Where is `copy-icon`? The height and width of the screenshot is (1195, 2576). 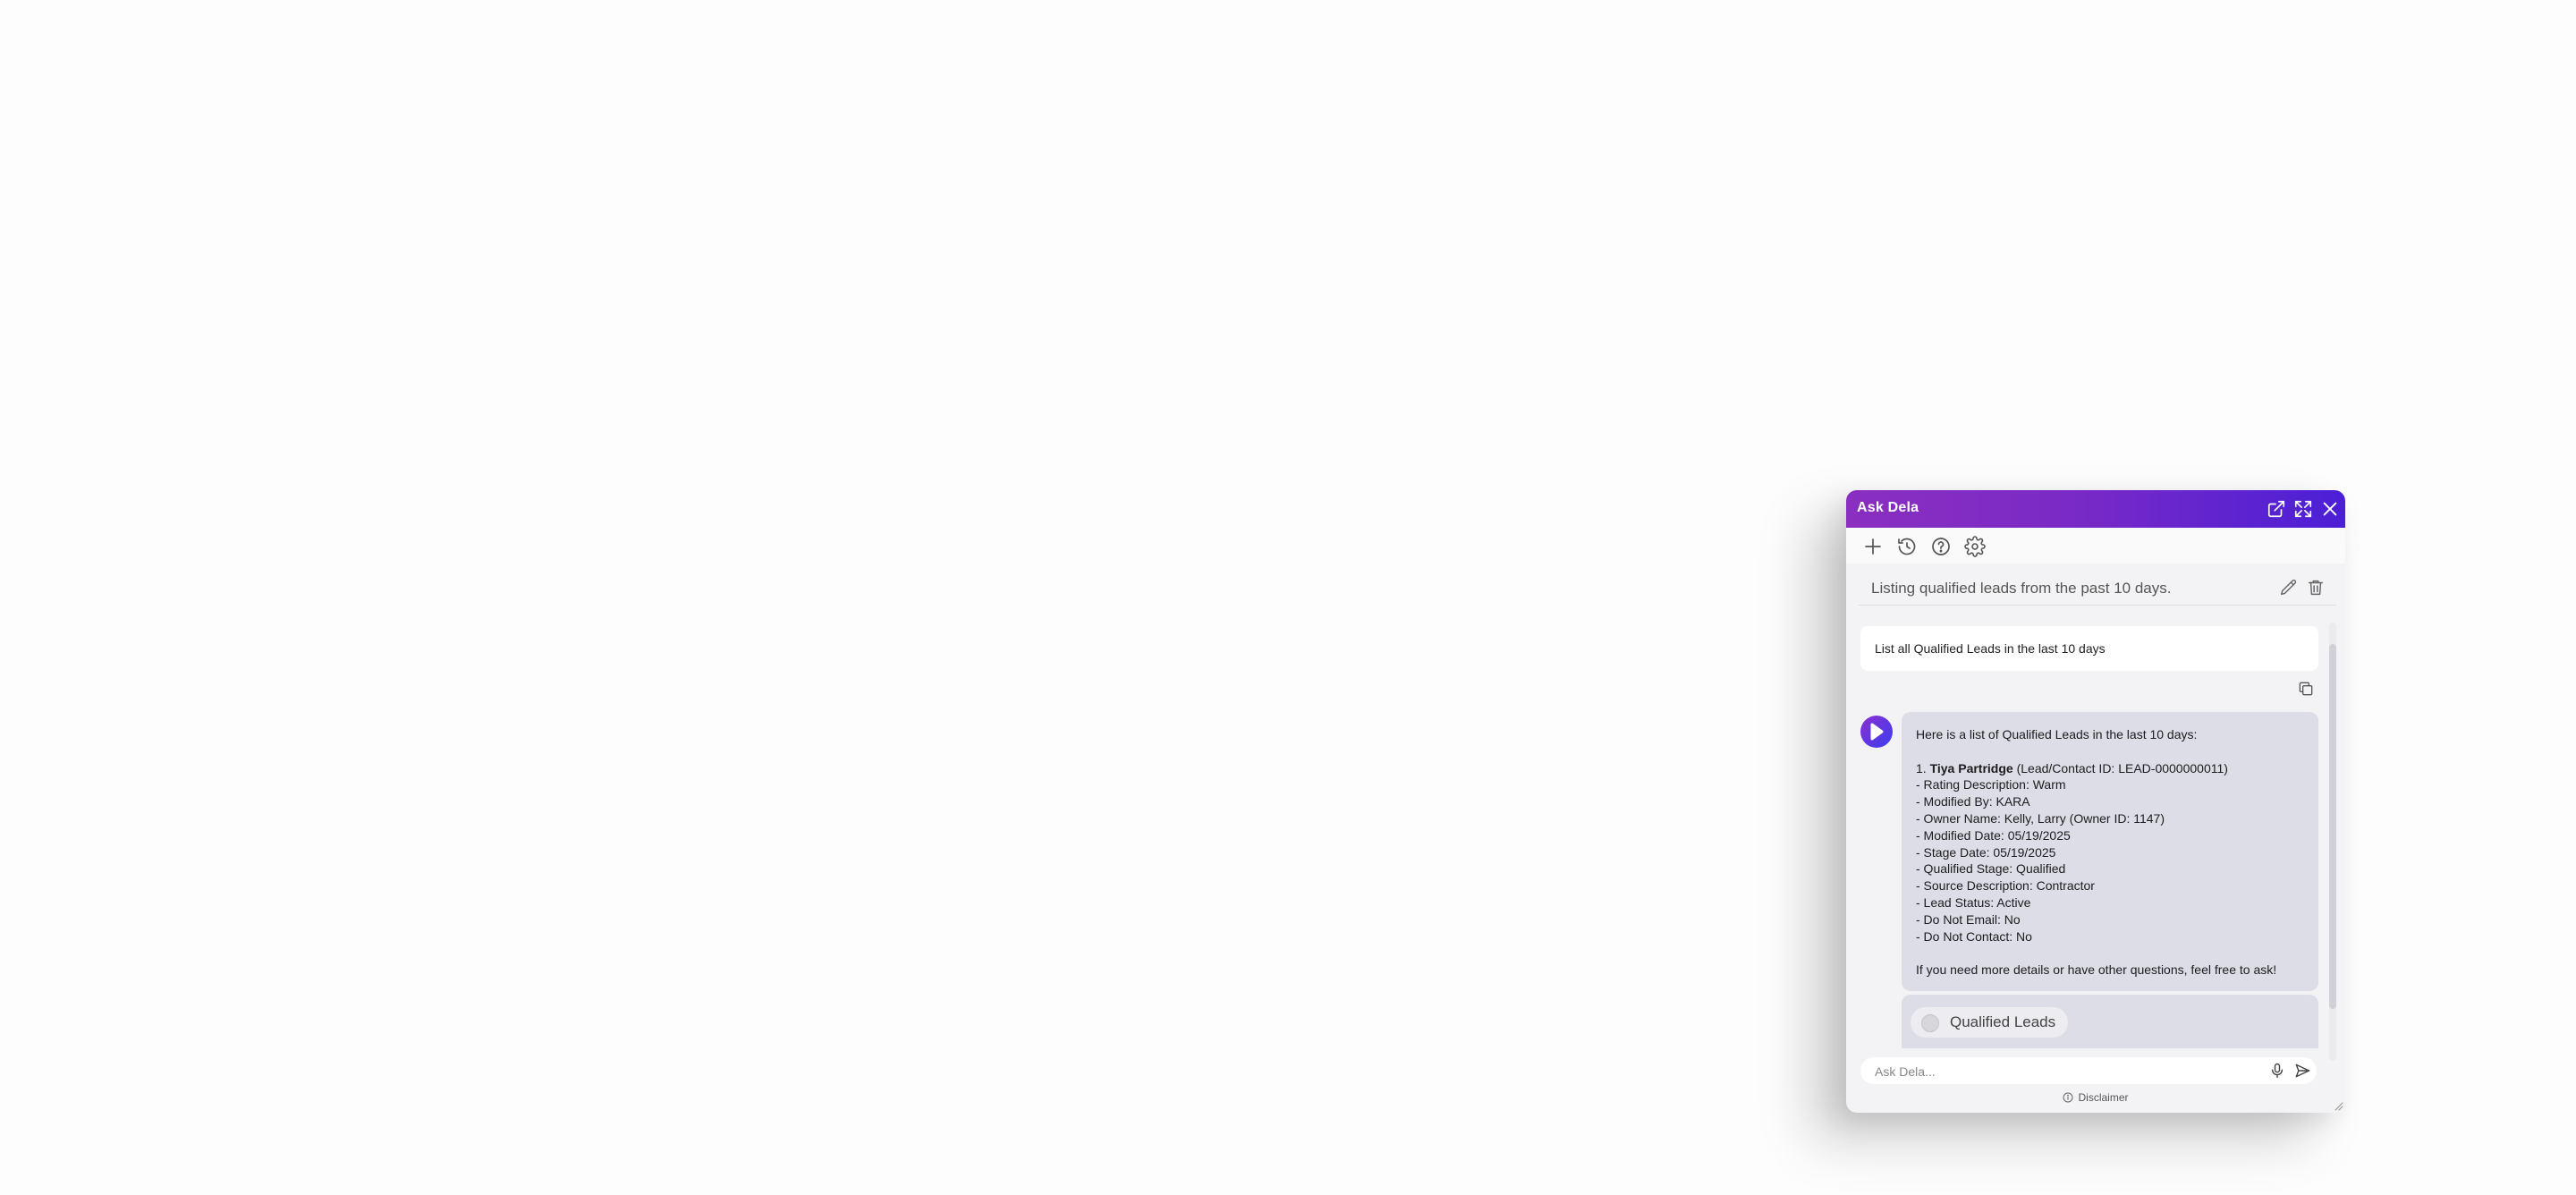 copy-icon is located at coordinates (2306, 689).